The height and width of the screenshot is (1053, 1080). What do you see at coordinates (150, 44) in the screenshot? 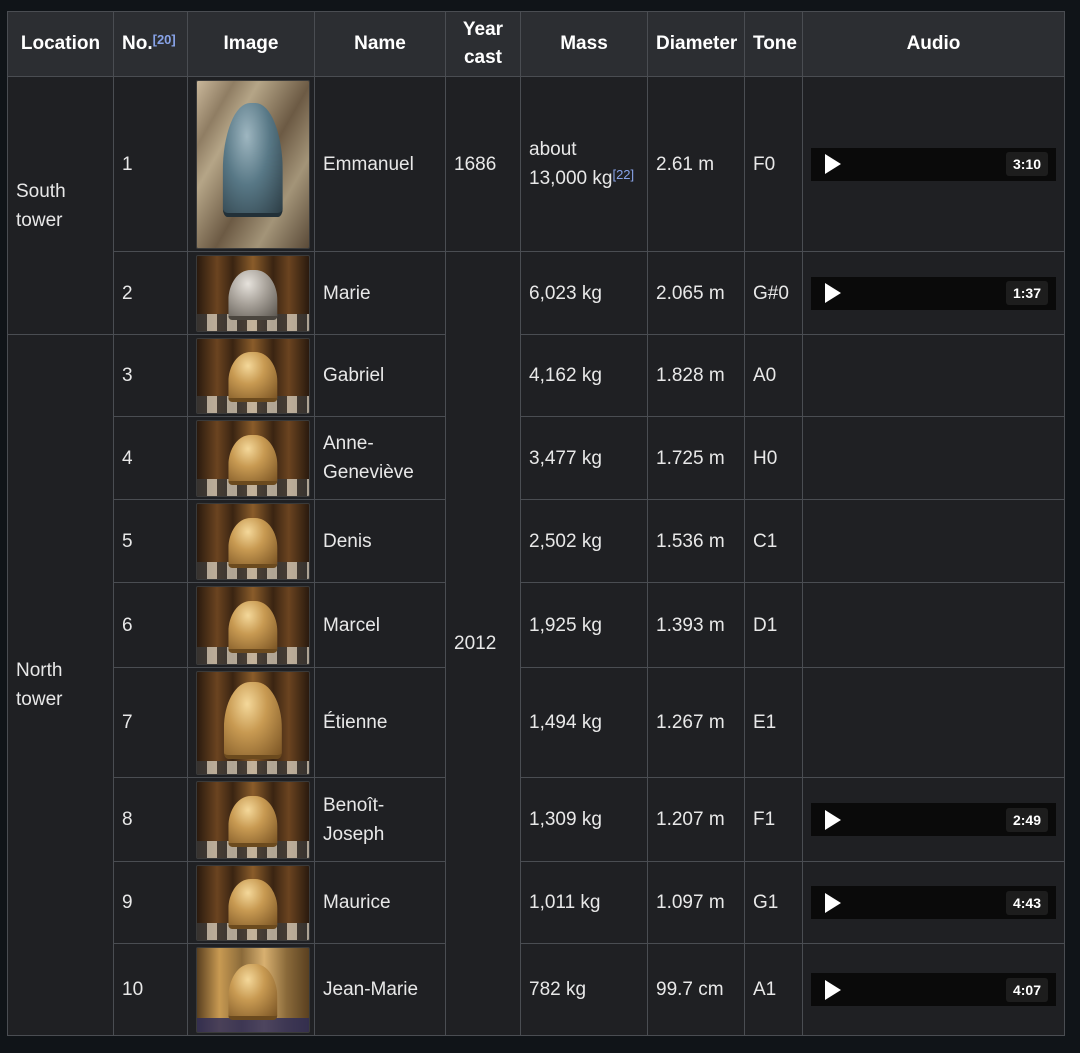
I see `header-no: No.[20]` at bounding box center [150, 44].